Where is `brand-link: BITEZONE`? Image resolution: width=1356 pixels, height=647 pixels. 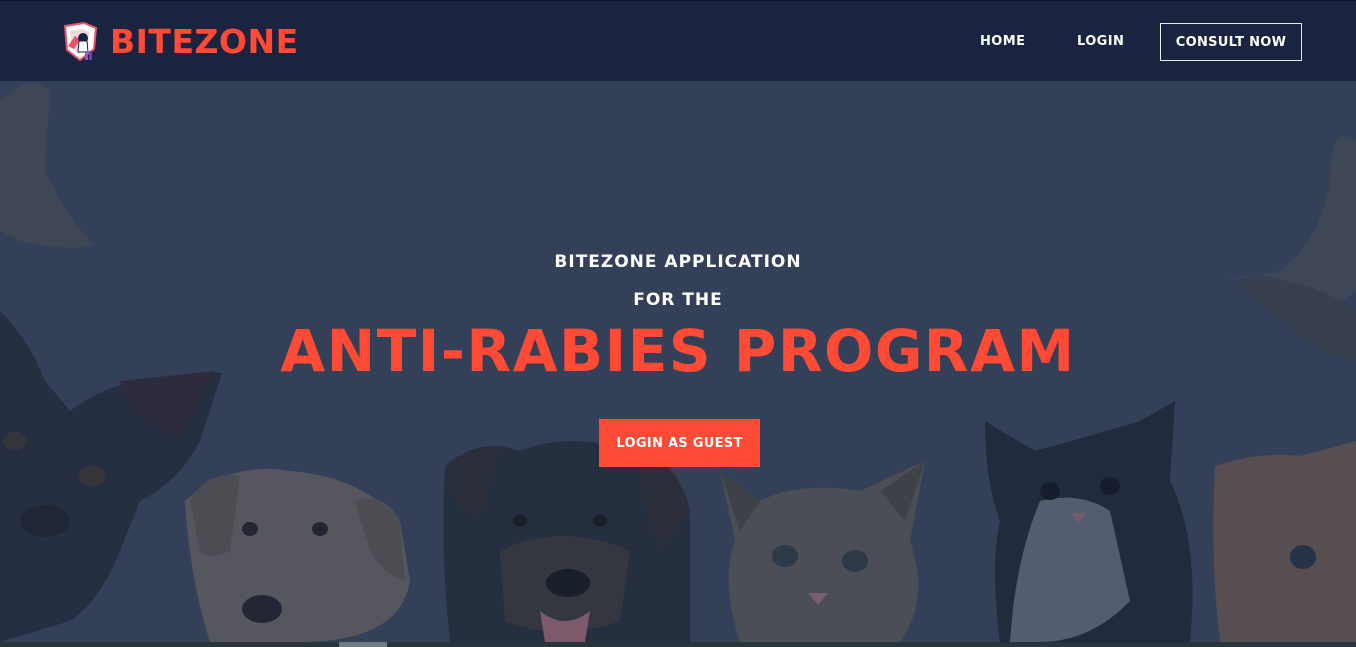
brand-link: BITEZONE is located at coordinates (180, 42).